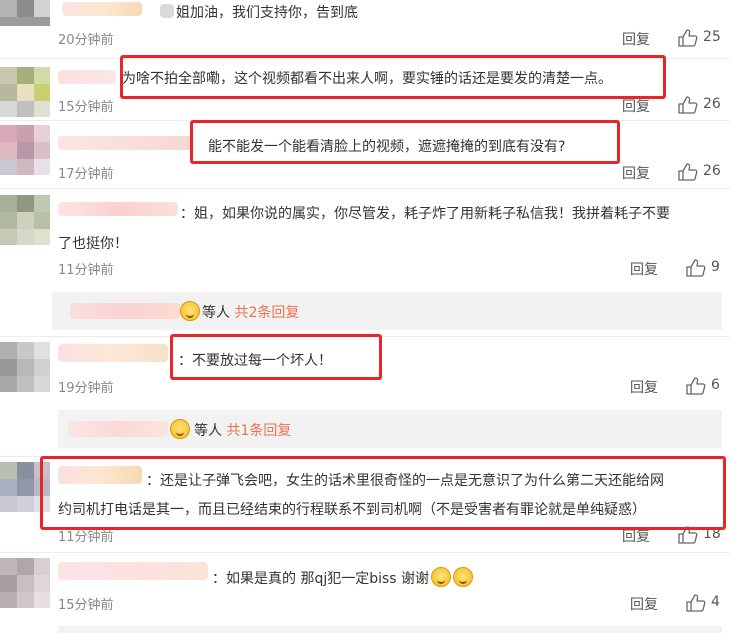 This screenshot has width=730, height=633. I want to click on sub-replies-text: 等人 共2条回复, so click(251, 313).